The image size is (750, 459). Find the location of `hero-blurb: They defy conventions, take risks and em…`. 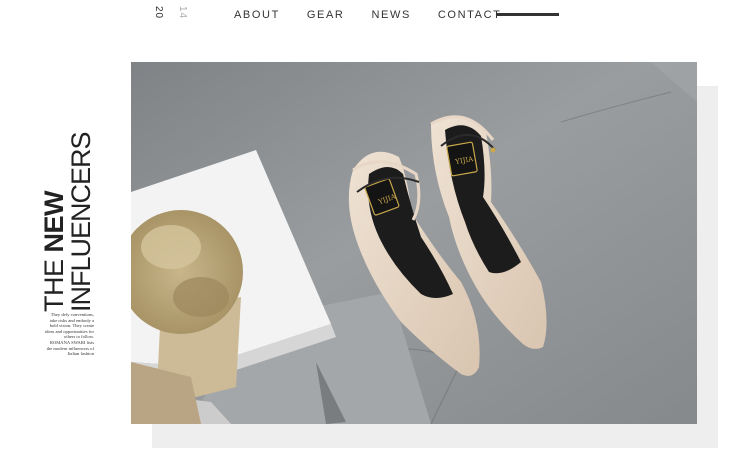

hero-blurb: They defy conventions, take risks and em… is located at coordinates (69, 334).